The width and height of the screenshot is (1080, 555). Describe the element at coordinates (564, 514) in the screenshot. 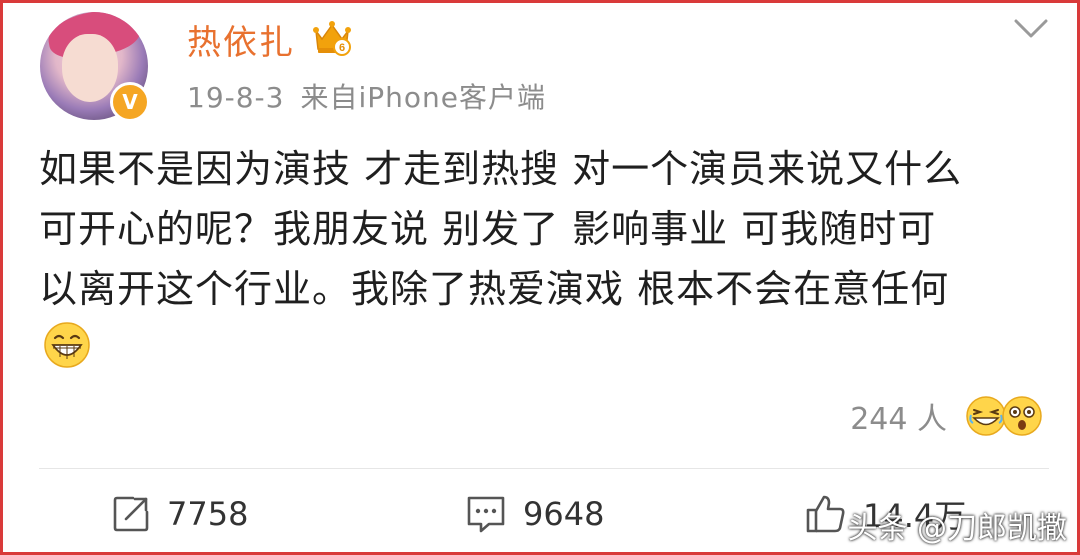

I see `comment-count: 9648` at that location.